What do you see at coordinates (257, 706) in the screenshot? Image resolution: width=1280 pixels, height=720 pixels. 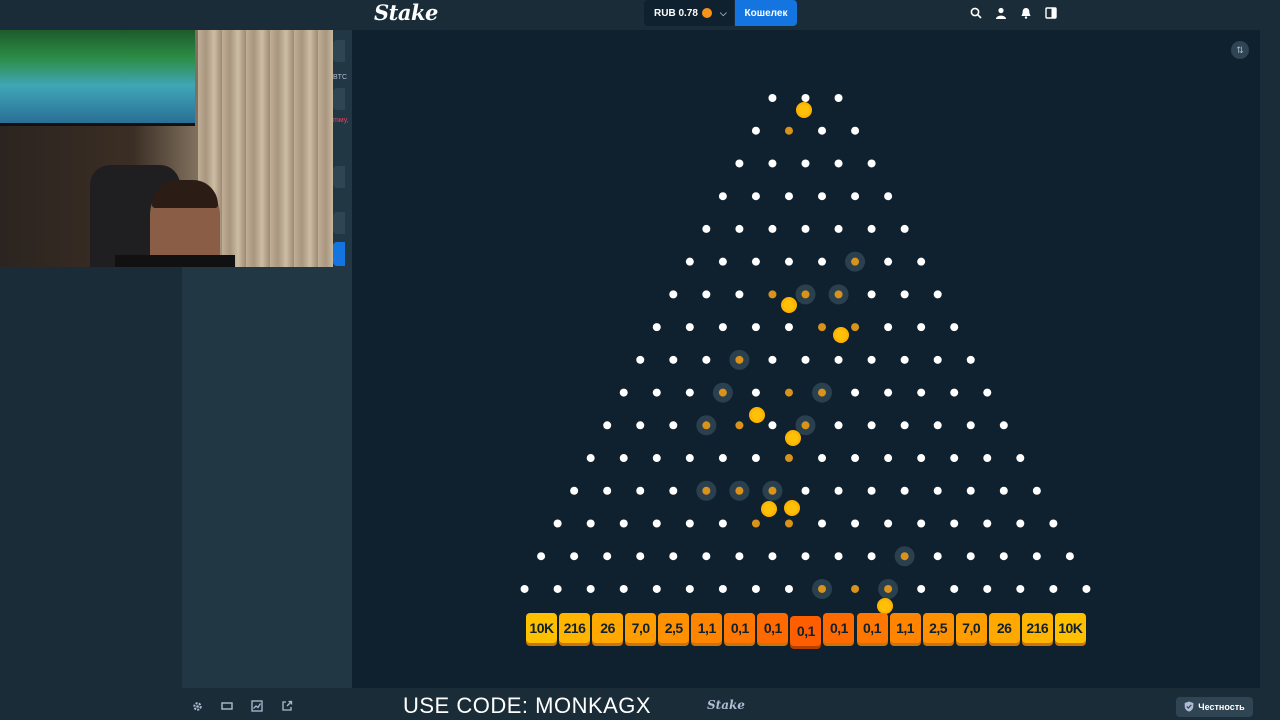 I see `stats-icon` at bounding box center [257, 706].